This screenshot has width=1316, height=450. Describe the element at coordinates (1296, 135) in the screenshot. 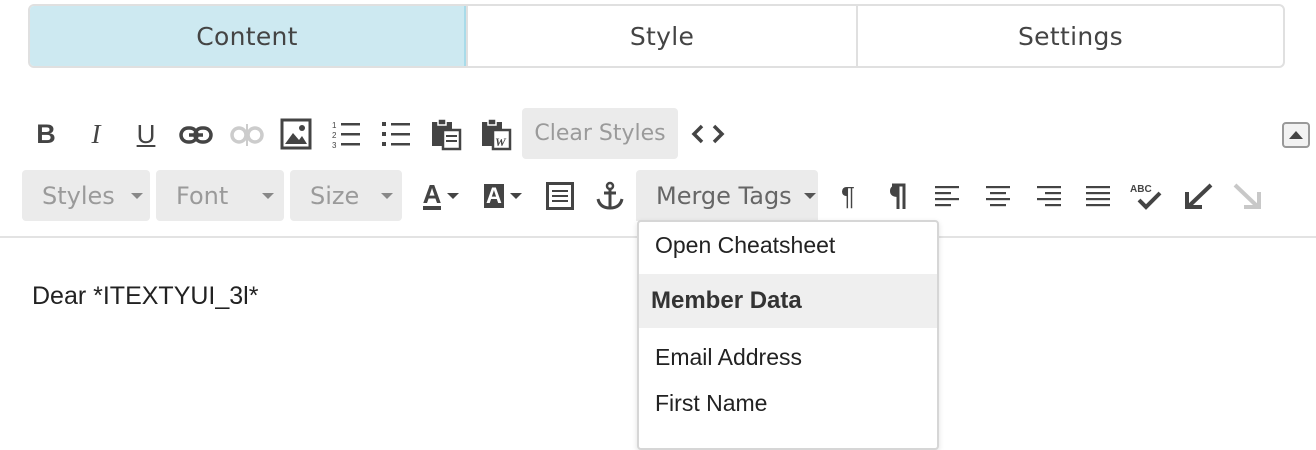

I see `collapse-toolbar-button` at that location.